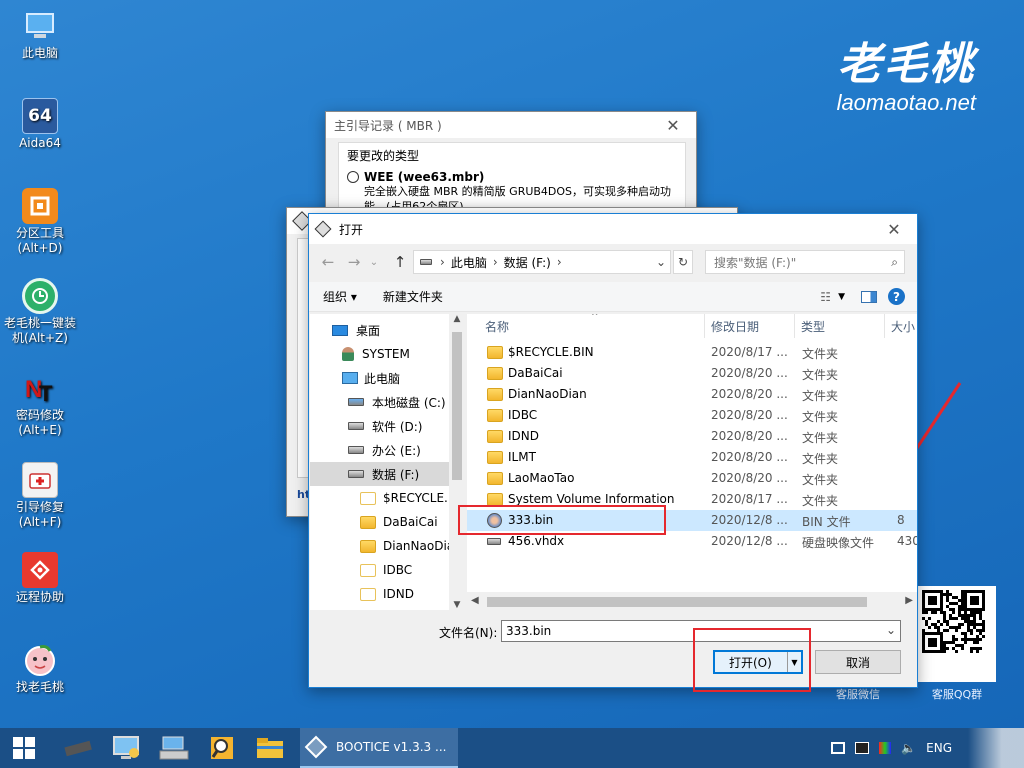 The width and height of the screenshot is (1024, 768). I want to click on organize-menu: 组织 ▾, so click(340, 296).